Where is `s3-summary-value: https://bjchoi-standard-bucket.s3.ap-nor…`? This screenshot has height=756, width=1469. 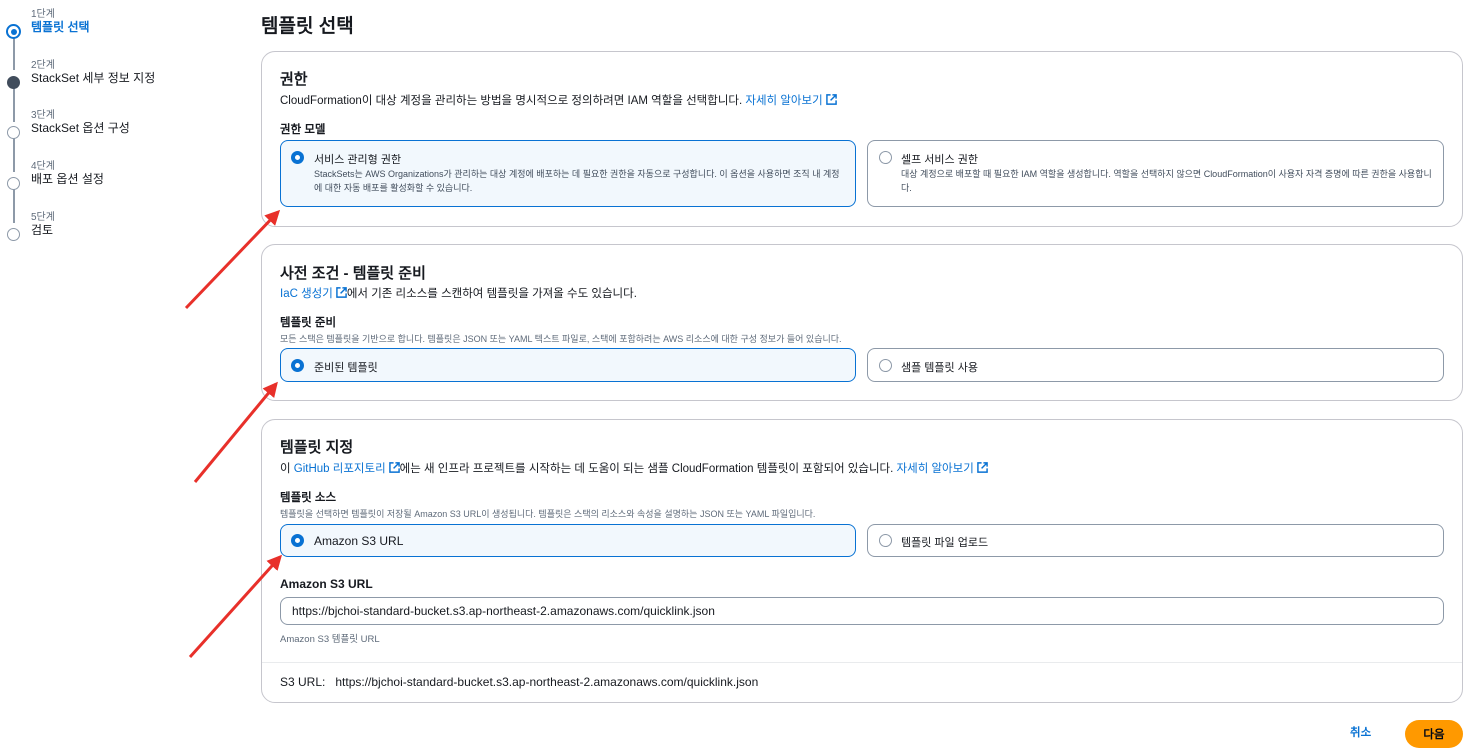
s3-summary-value: https://bjchoi-standard-bucket.s3.ap-nor… is located at coordinates (547, 682).